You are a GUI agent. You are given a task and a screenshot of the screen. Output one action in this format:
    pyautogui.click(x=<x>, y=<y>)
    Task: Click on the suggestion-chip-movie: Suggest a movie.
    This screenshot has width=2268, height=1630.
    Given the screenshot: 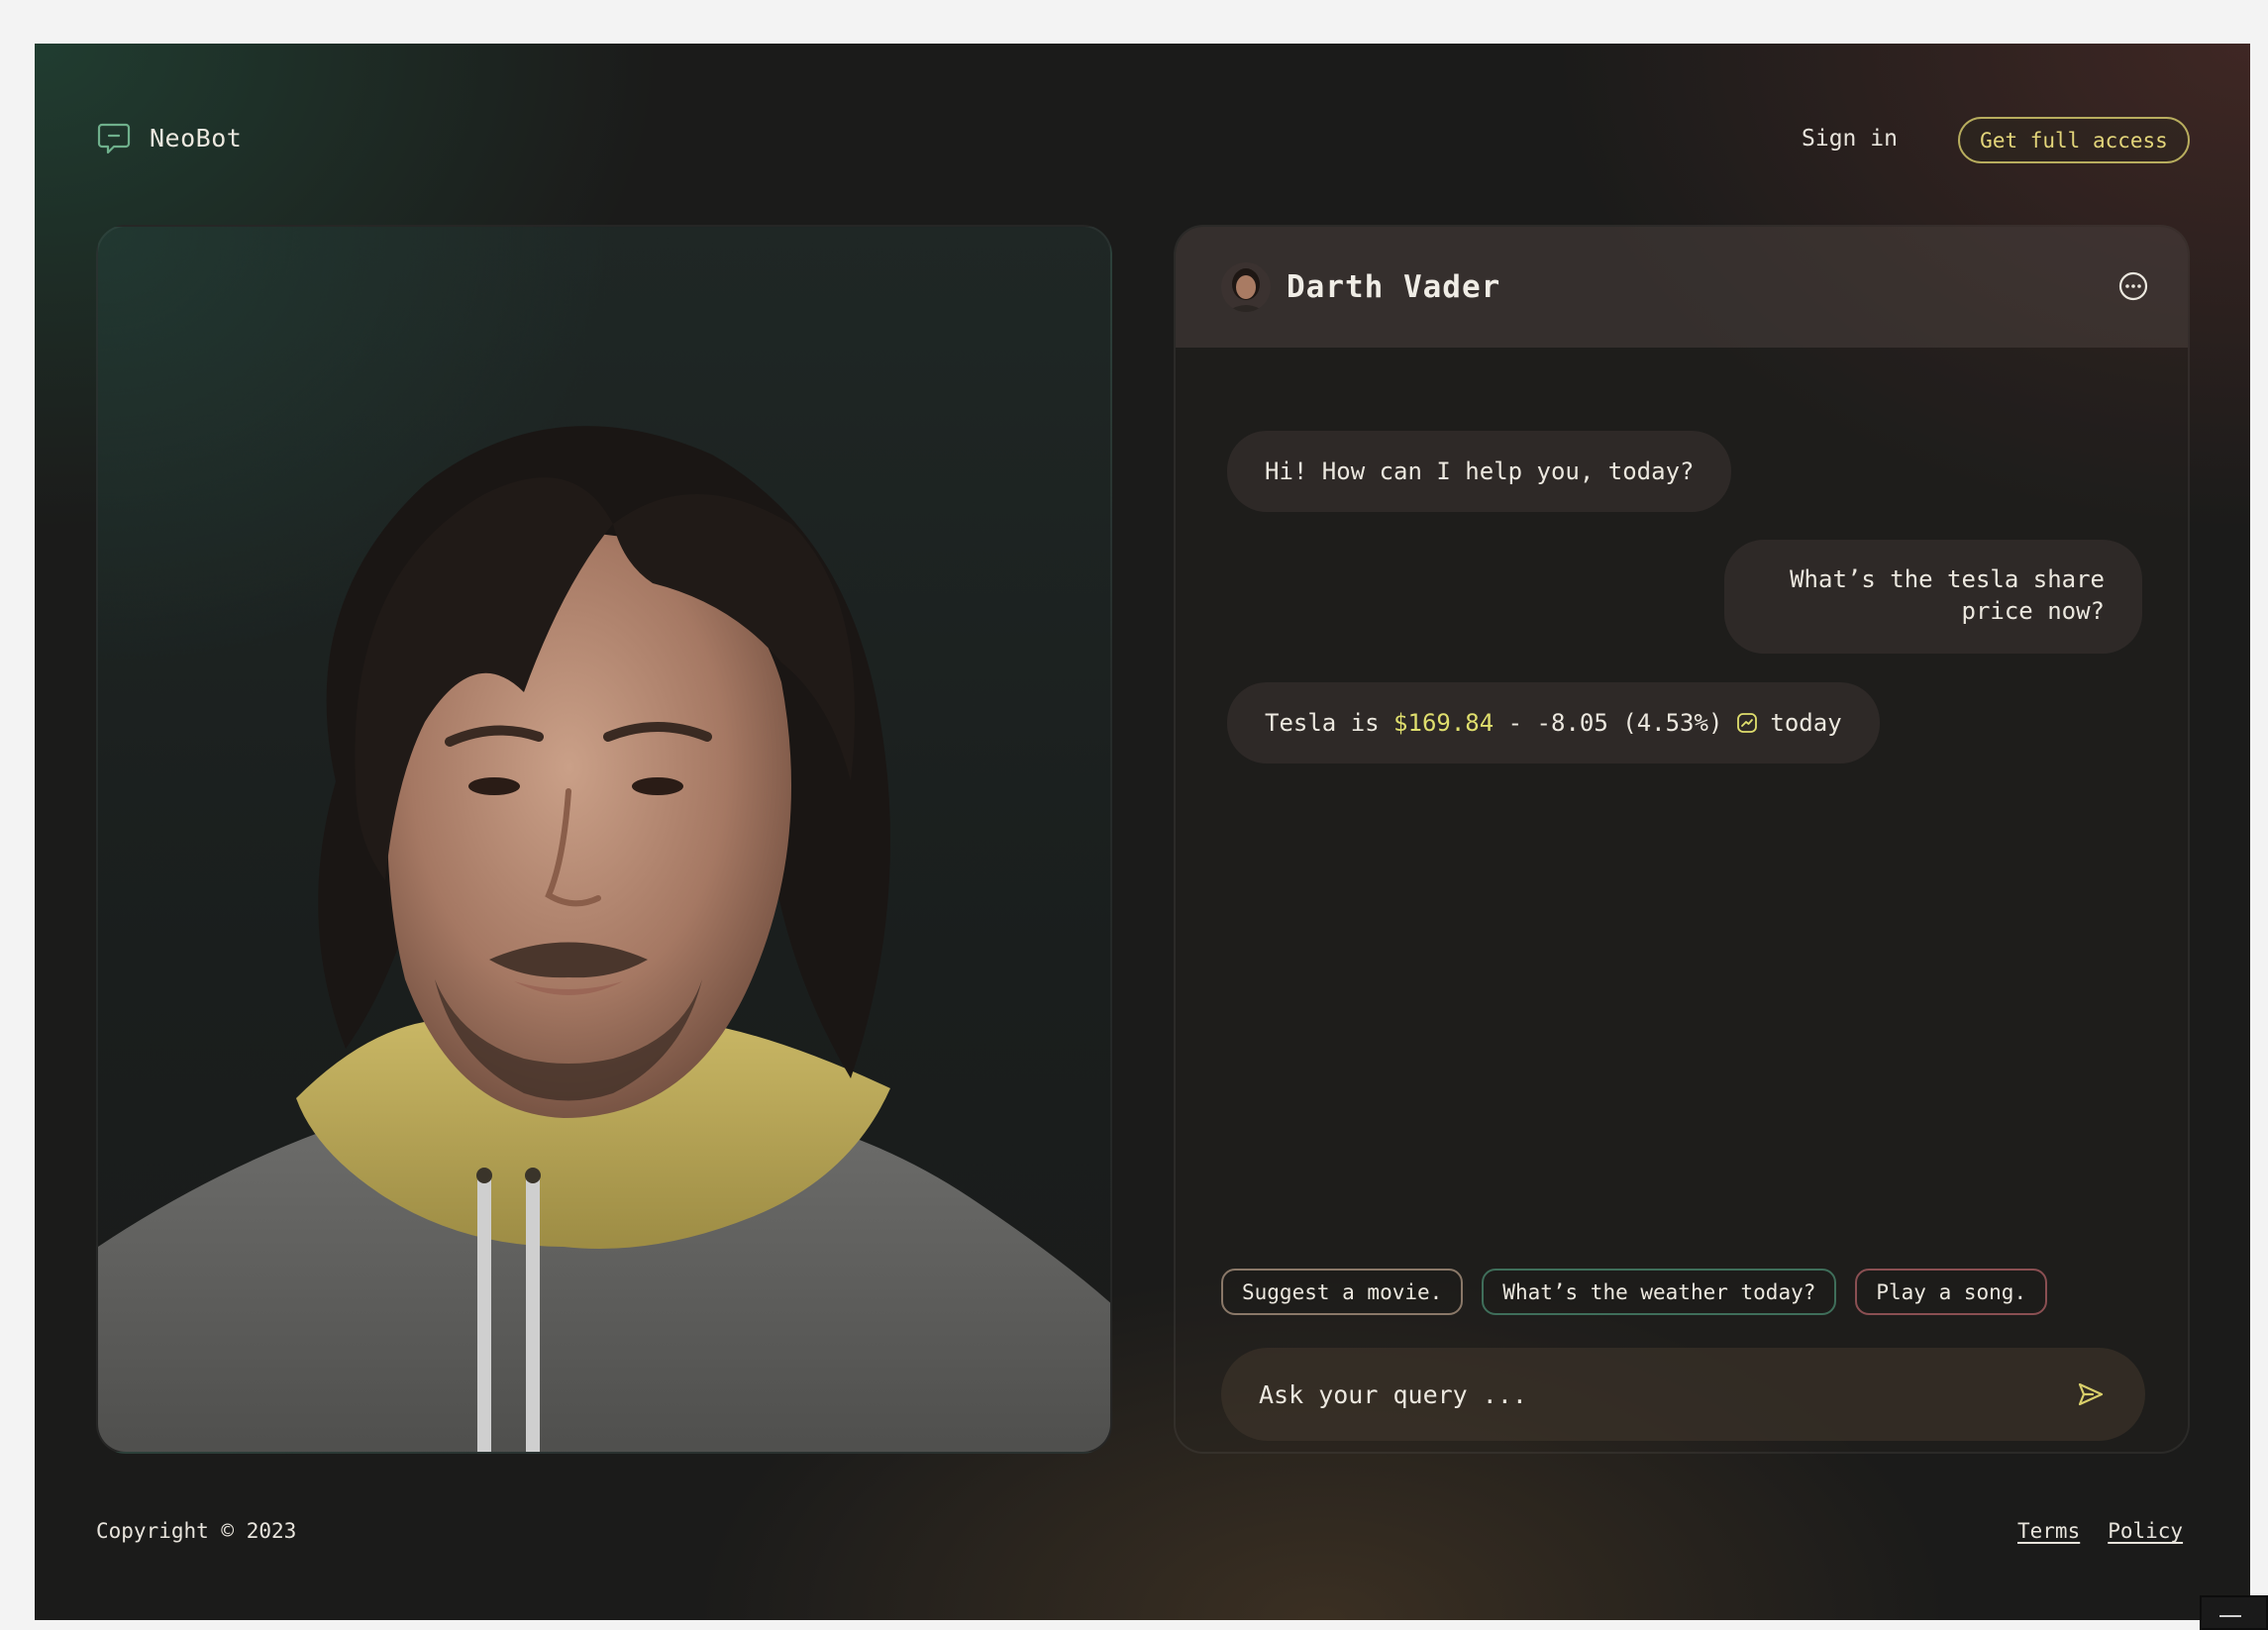 What is the action you would take?
    pyautogui.click(x=1342, y=1292)
    